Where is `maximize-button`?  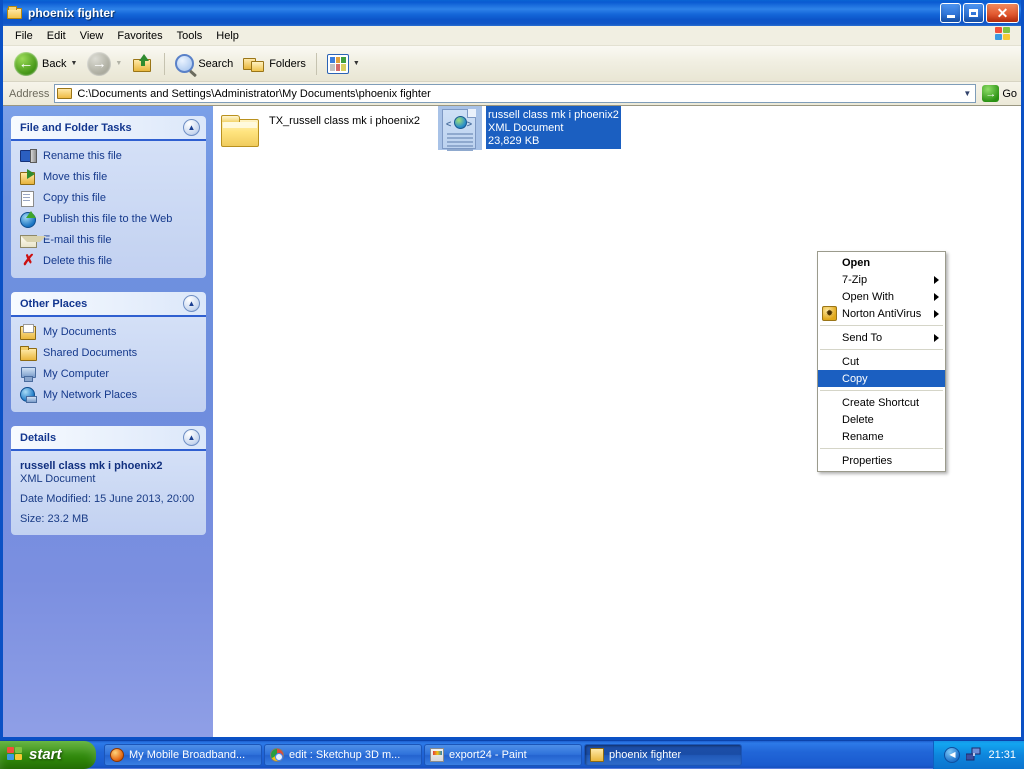
maximize-button is located at coordinates (973, 13).